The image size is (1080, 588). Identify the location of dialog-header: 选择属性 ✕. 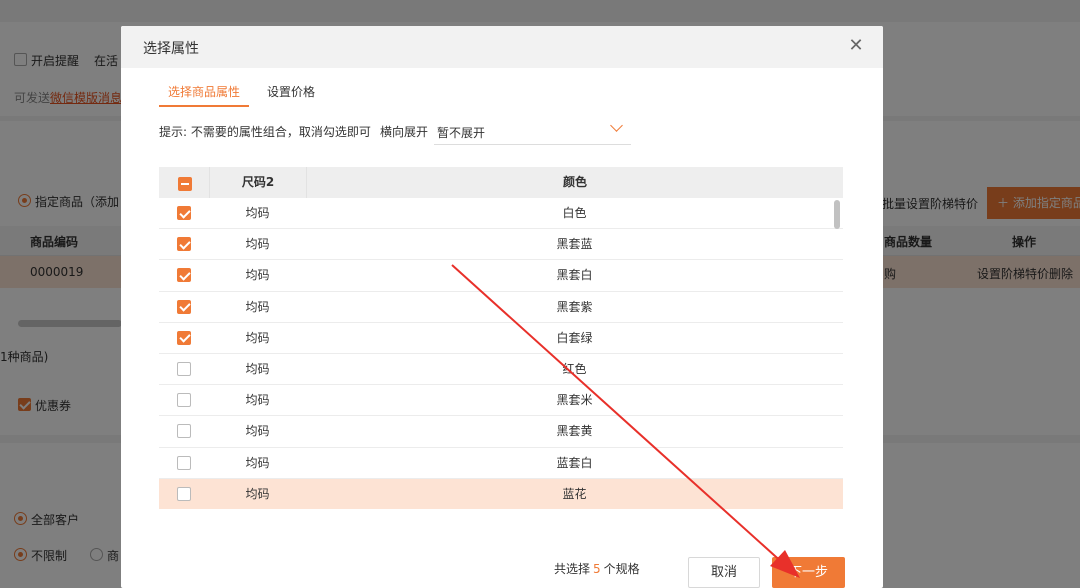
(502, 47).